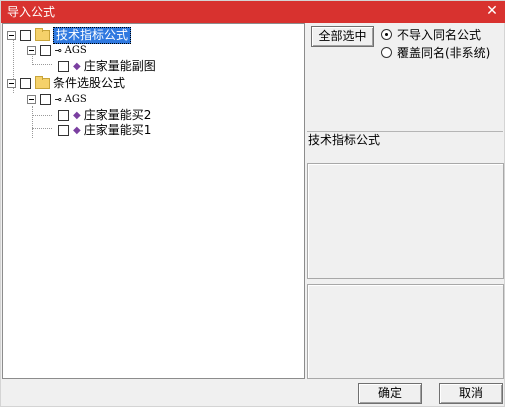  Describe the element at coordinates (386, 34) in the screenshot. I see `radio-selected-icon` at that location.